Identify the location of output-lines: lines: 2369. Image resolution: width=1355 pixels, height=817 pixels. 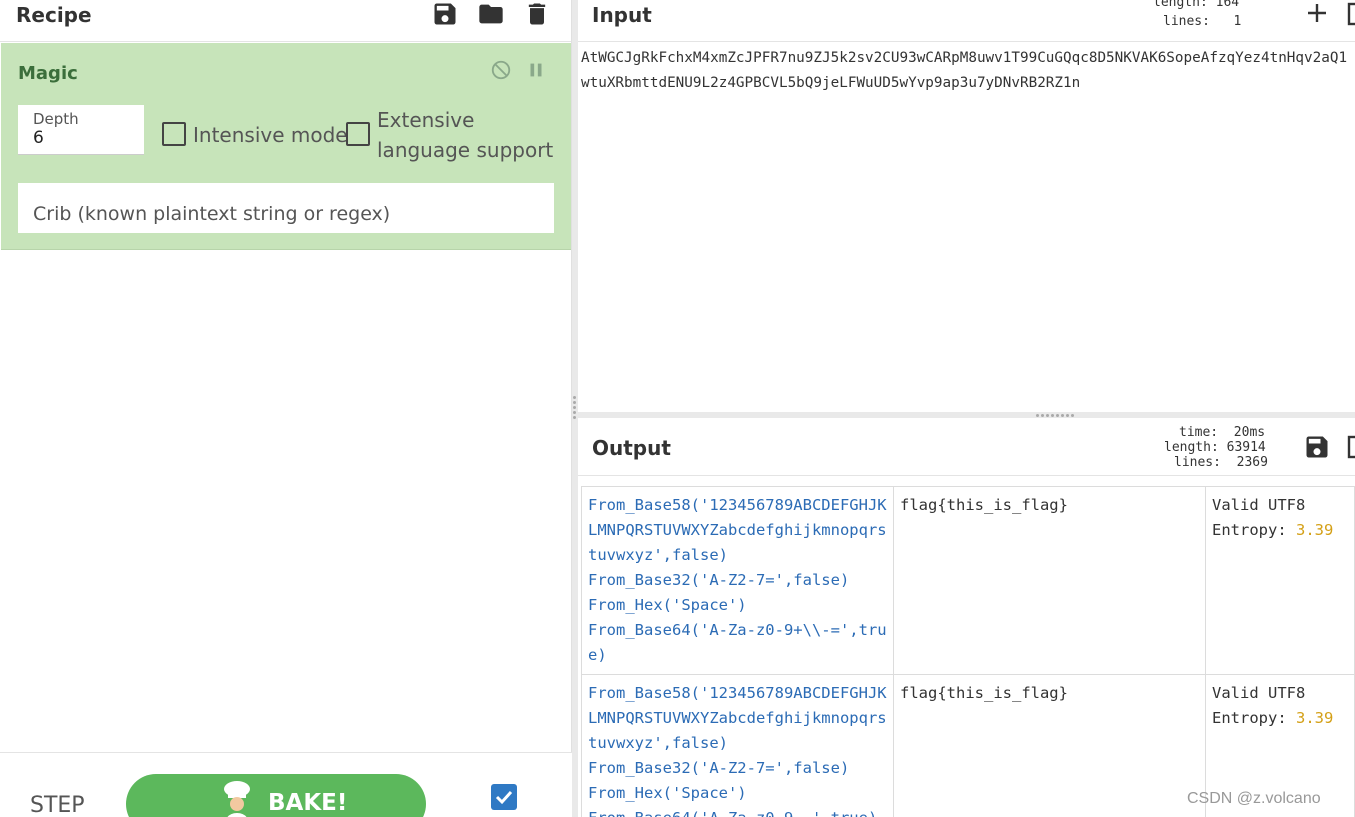
(1221, 462).